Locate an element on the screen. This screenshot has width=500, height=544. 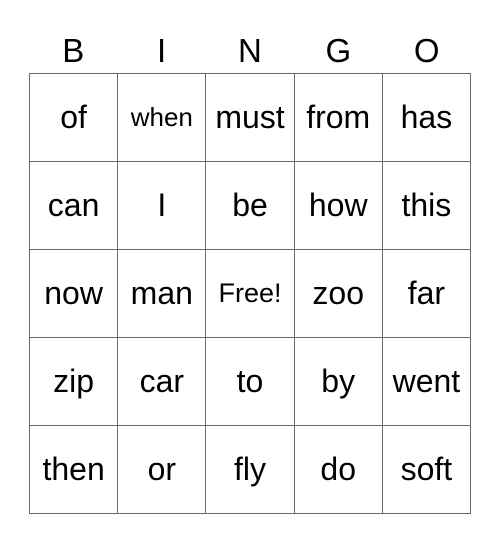
bingo-header: B I N G O is located at coordinates (250, 51).